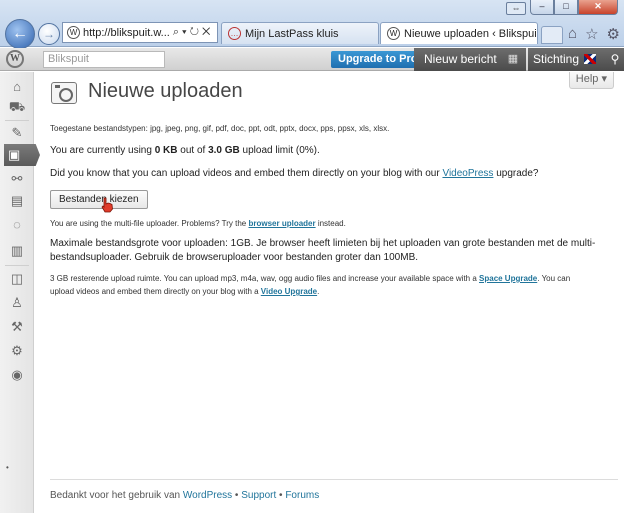  What do you see at coordinates (590, 59) in the screenshot?
I see `flag-icon` at bounding box center [590, 59].